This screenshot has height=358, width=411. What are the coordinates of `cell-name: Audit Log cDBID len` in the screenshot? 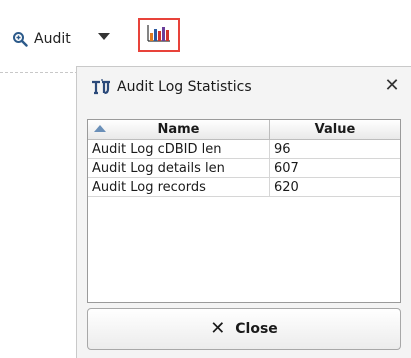 It's located at (179, 149).